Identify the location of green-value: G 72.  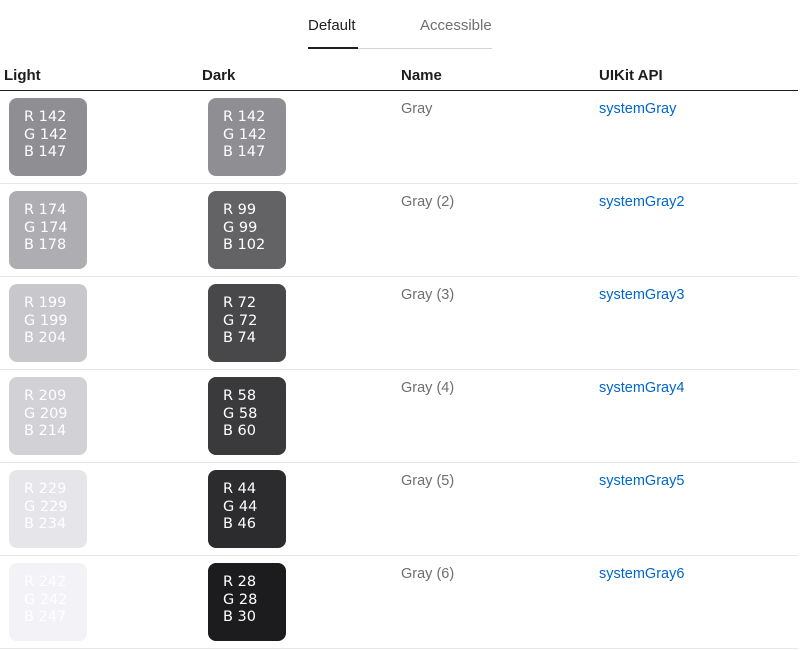
(240, 320).